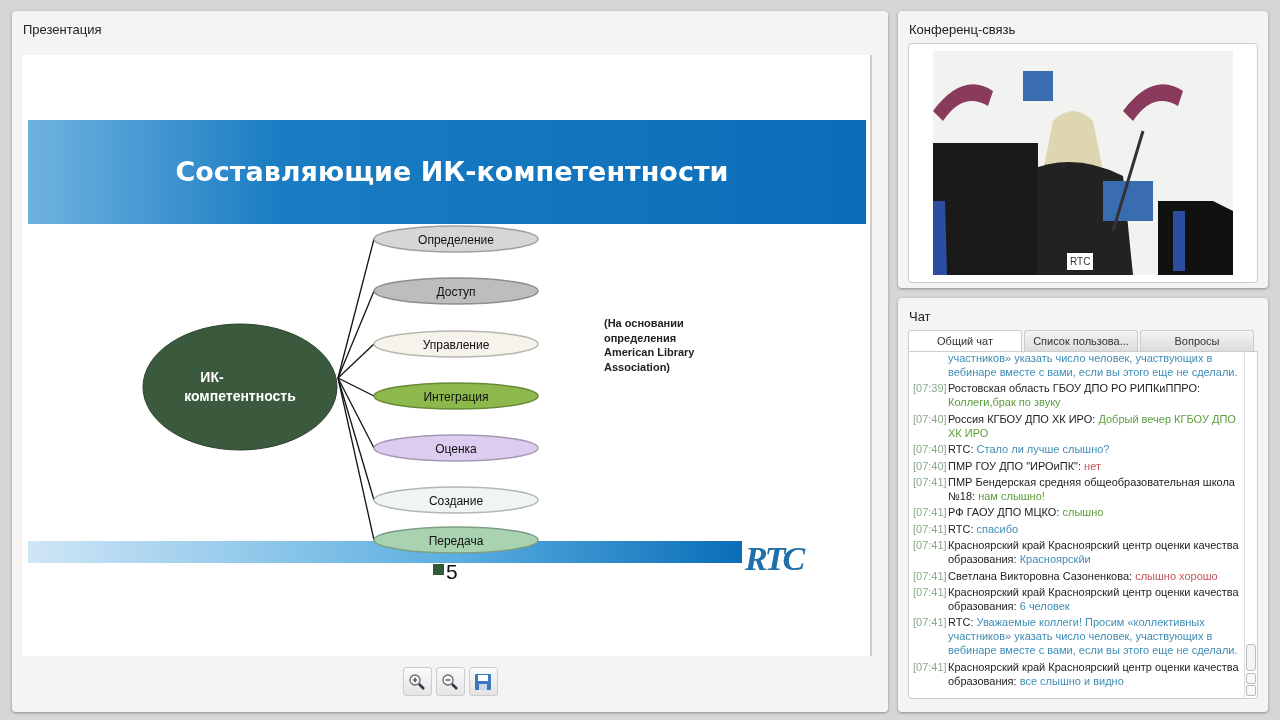 This screenshot has width=1280, height=720. What do you see at coordinates (456, 345) in the screenshot?
I see `node-label: Управление` at bounding box center [456, 345].